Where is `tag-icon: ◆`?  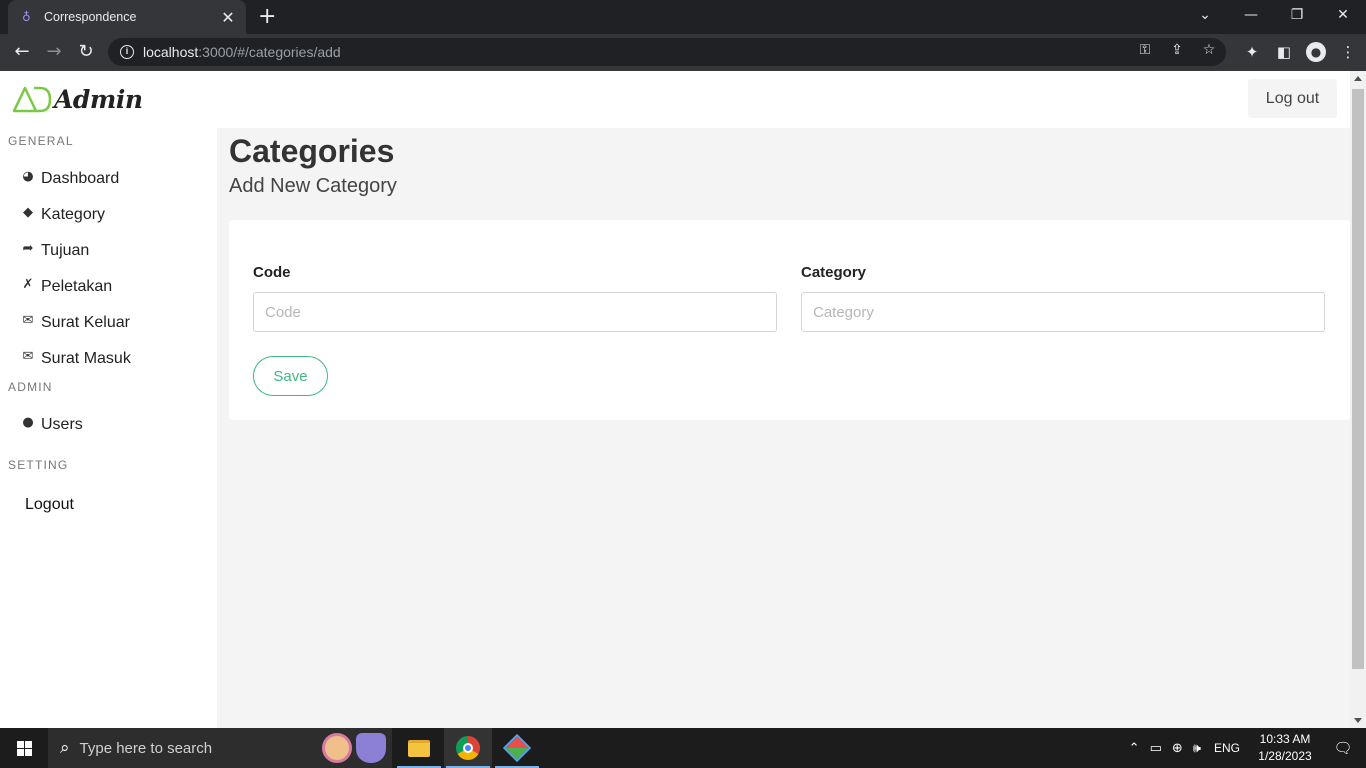 tag-icon: ◆ is located at coordinates (28, 212).